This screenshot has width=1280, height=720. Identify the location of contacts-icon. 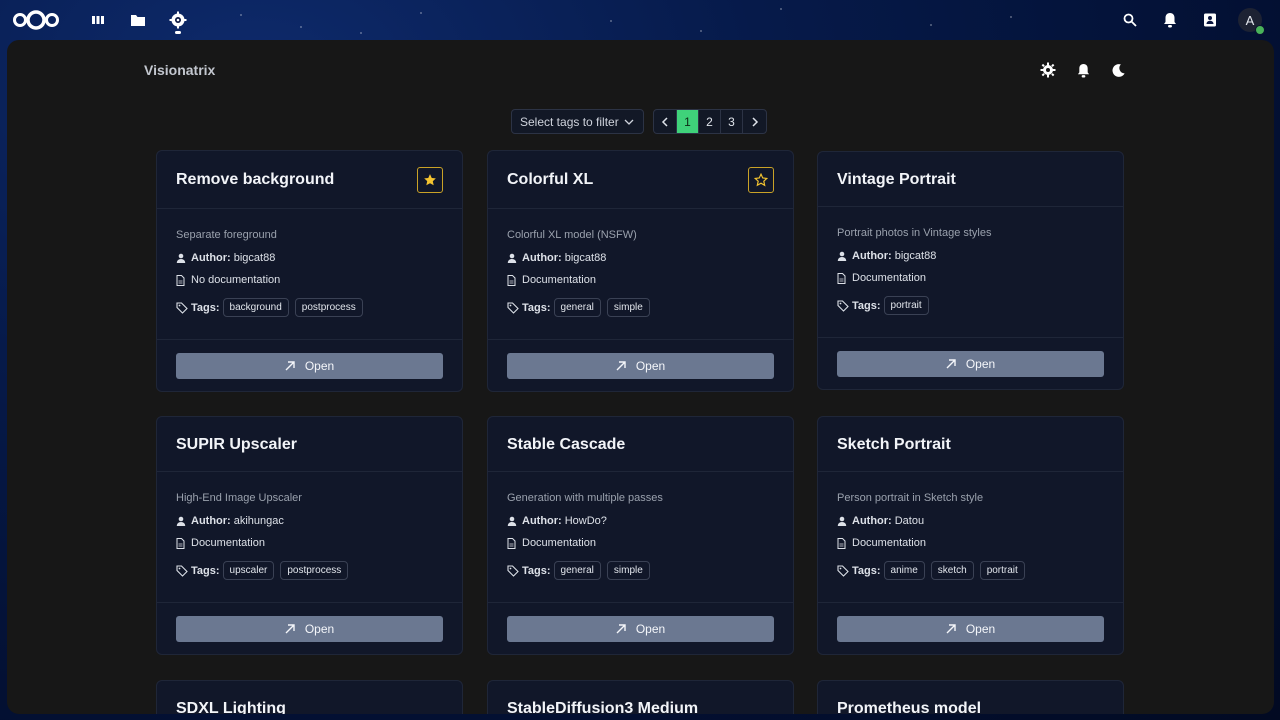
(1210, 20).